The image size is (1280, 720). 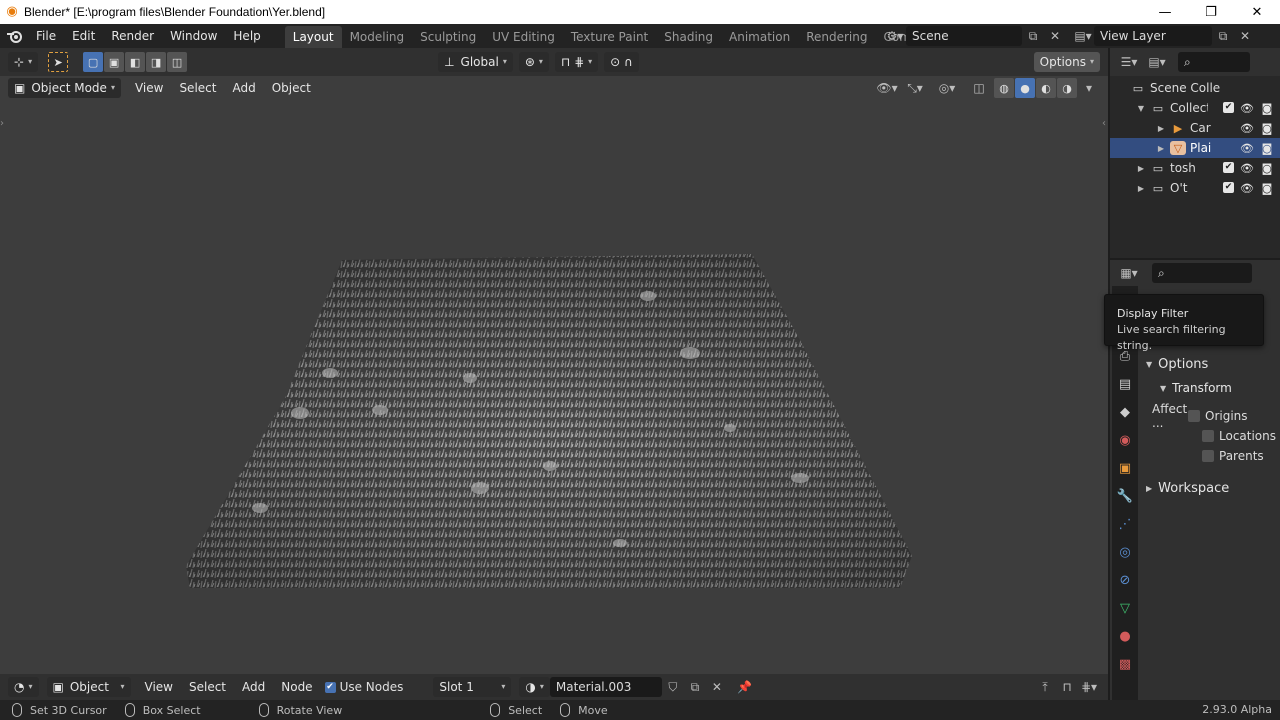 What do you see at coordinates (673, 687) in the screenshot?
I see `fake-user-icon: ⛉` at bounding box center [673, 687].